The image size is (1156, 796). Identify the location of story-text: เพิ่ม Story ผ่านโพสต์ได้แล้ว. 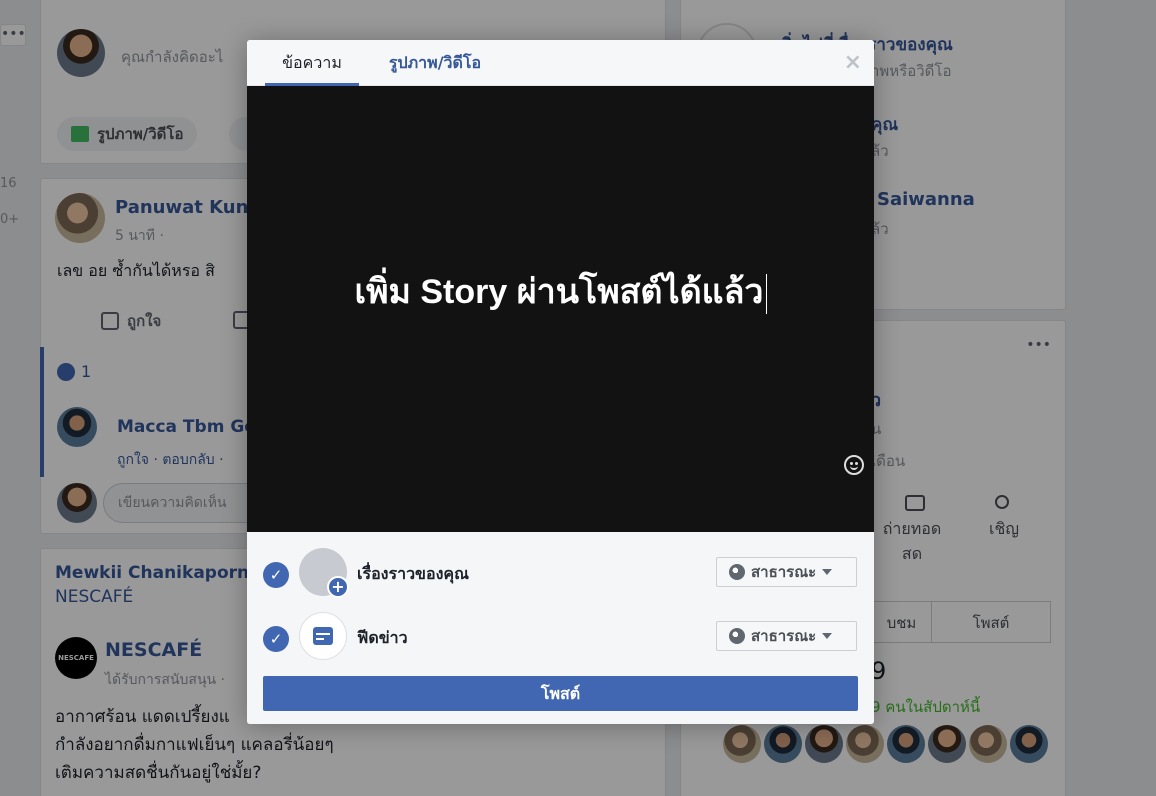
(559, 292).